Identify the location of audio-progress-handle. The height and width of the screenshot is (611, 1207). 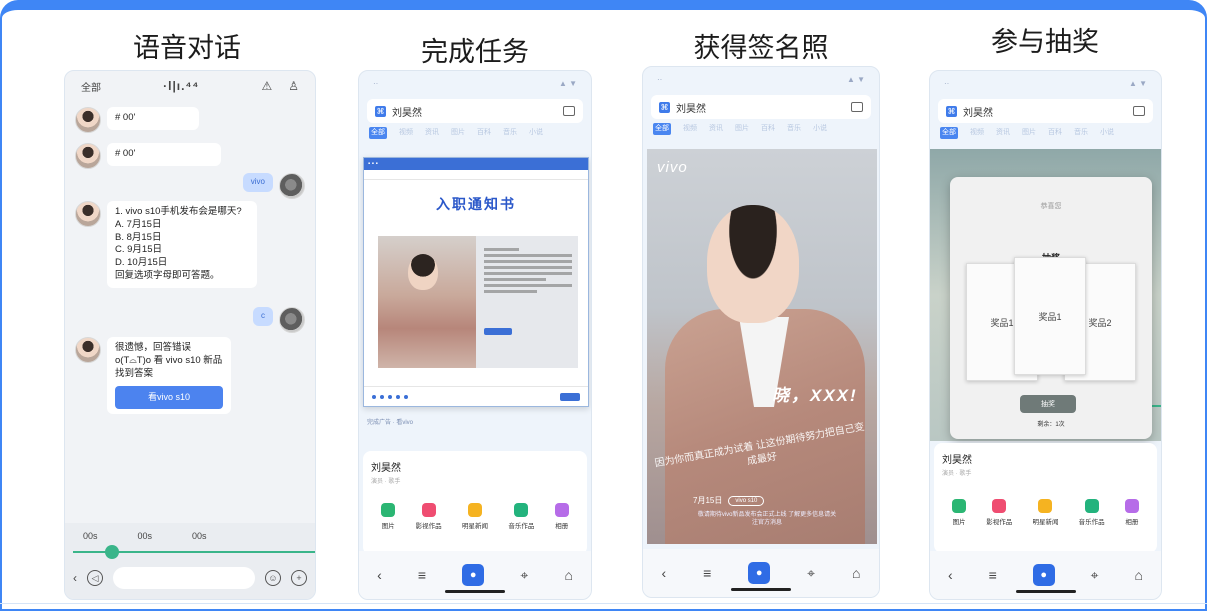
(112, 552).